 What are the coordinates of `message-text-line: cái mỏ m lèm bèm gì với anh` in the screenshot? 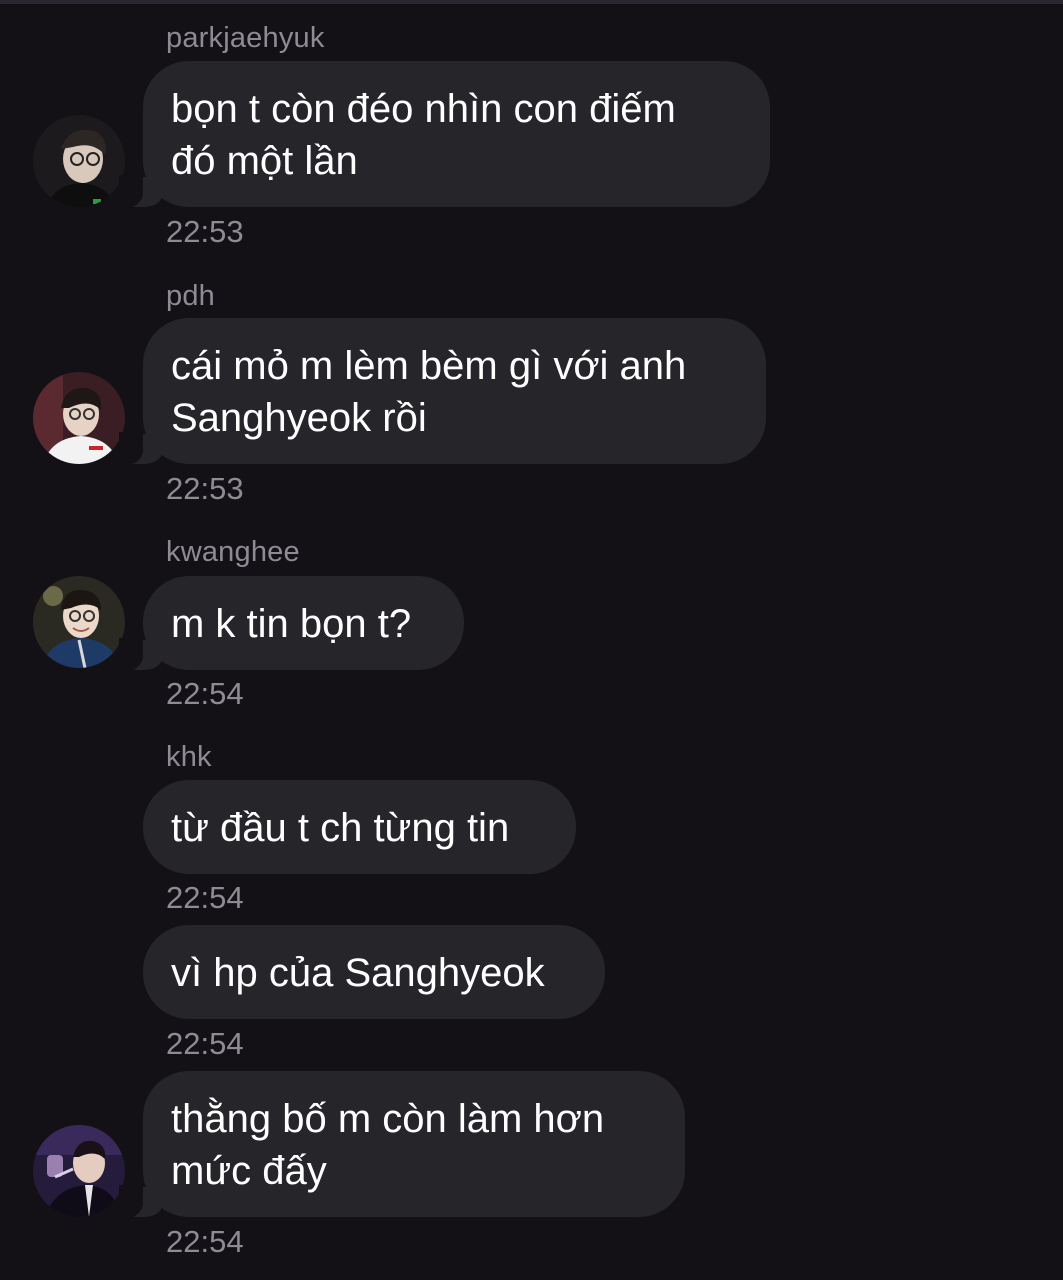 It's located at (429, 366).